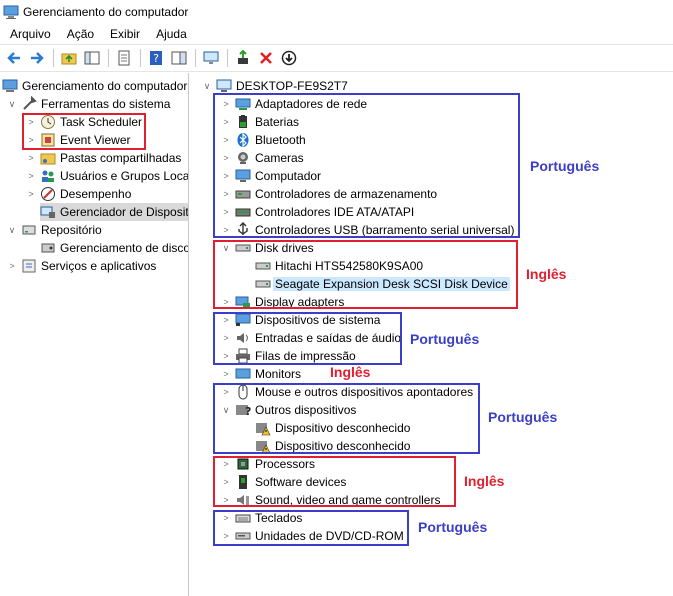  Describe the element at coordinates (350, 372) in the screenshot. I see `annotation-label-ingles: Inglês` at that location.